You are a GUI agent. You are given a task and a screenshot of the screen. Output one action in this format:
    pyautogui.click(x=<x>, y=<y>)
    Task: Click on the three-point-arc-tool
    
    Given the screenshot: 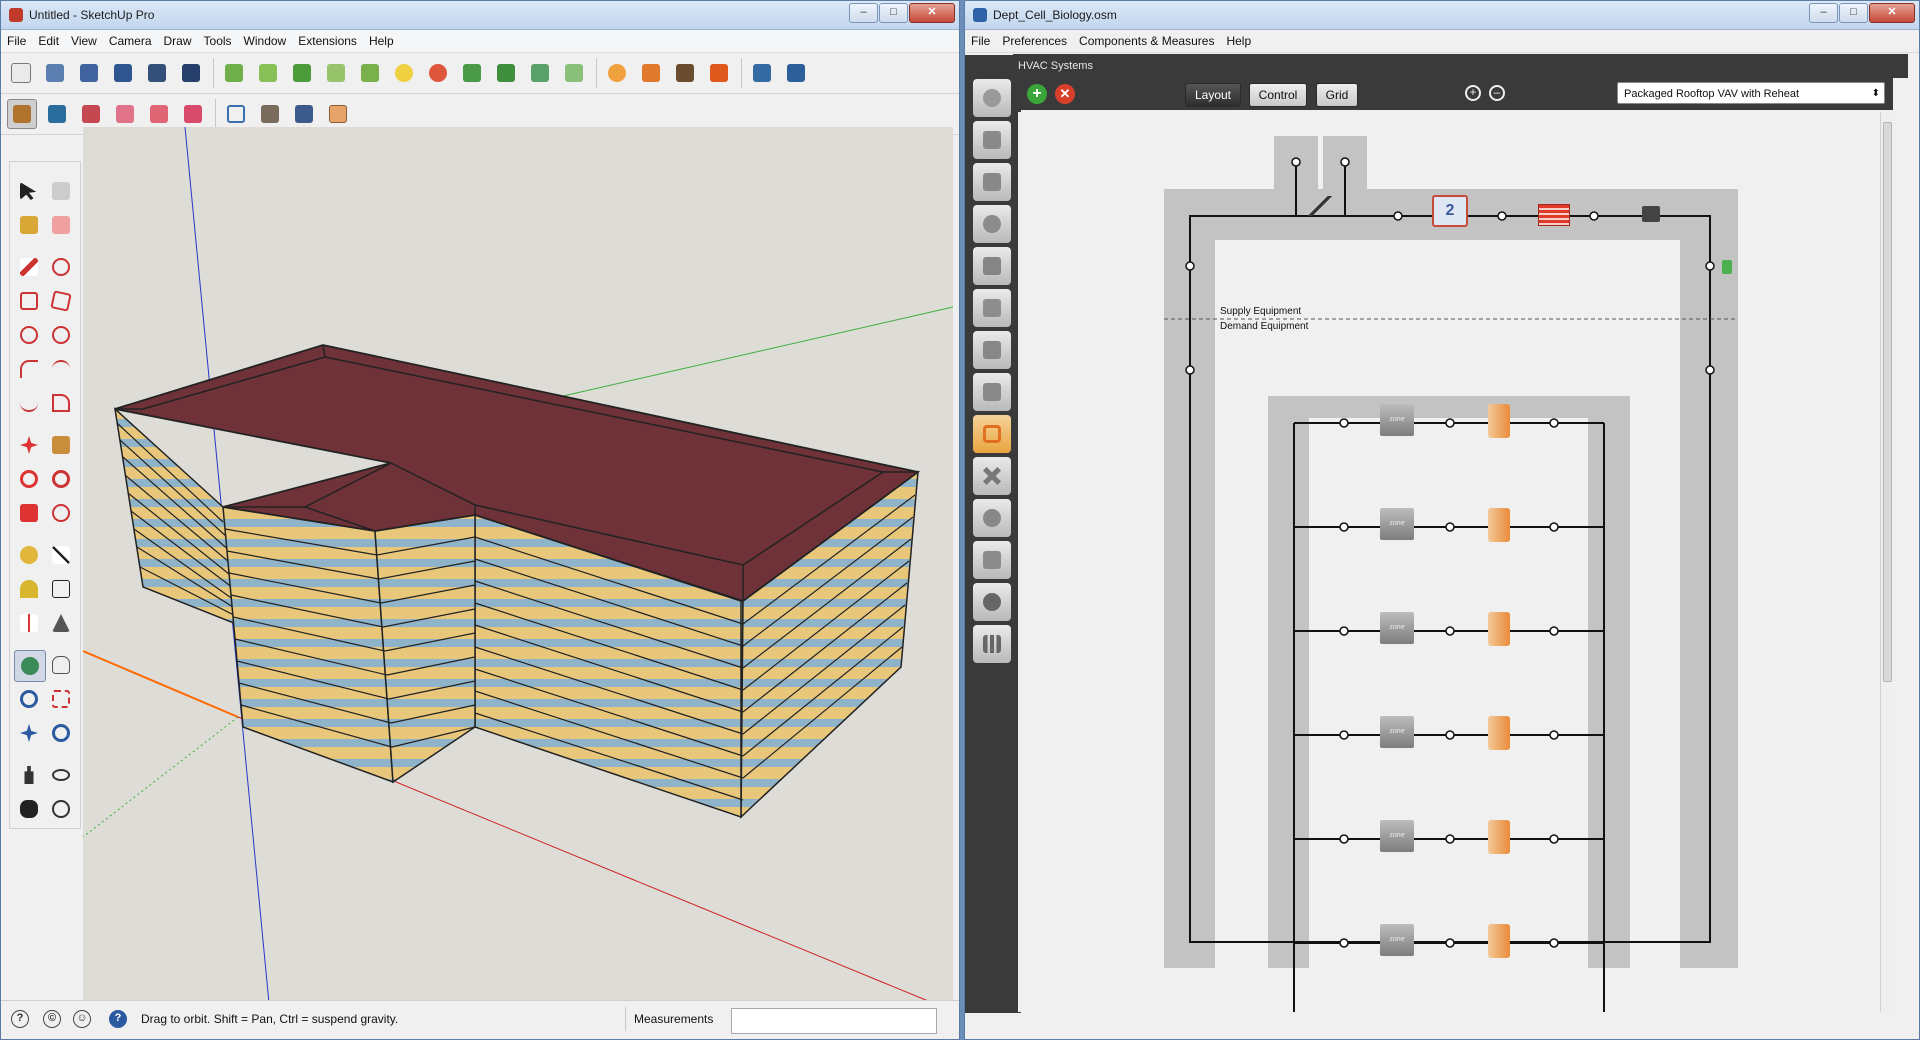 What is the action you would take?
    pyautogui.click(x=29, y=403)
    